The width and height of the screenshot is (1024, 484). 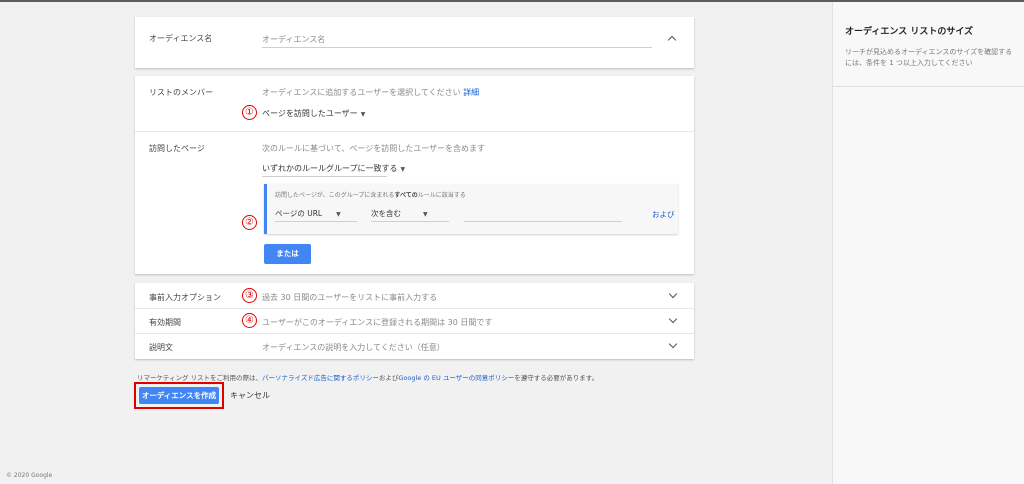 What do you see at coordinates (316, 221) in the screenshot?
I see `rule-field-underline` at bounding box center [316, 221].